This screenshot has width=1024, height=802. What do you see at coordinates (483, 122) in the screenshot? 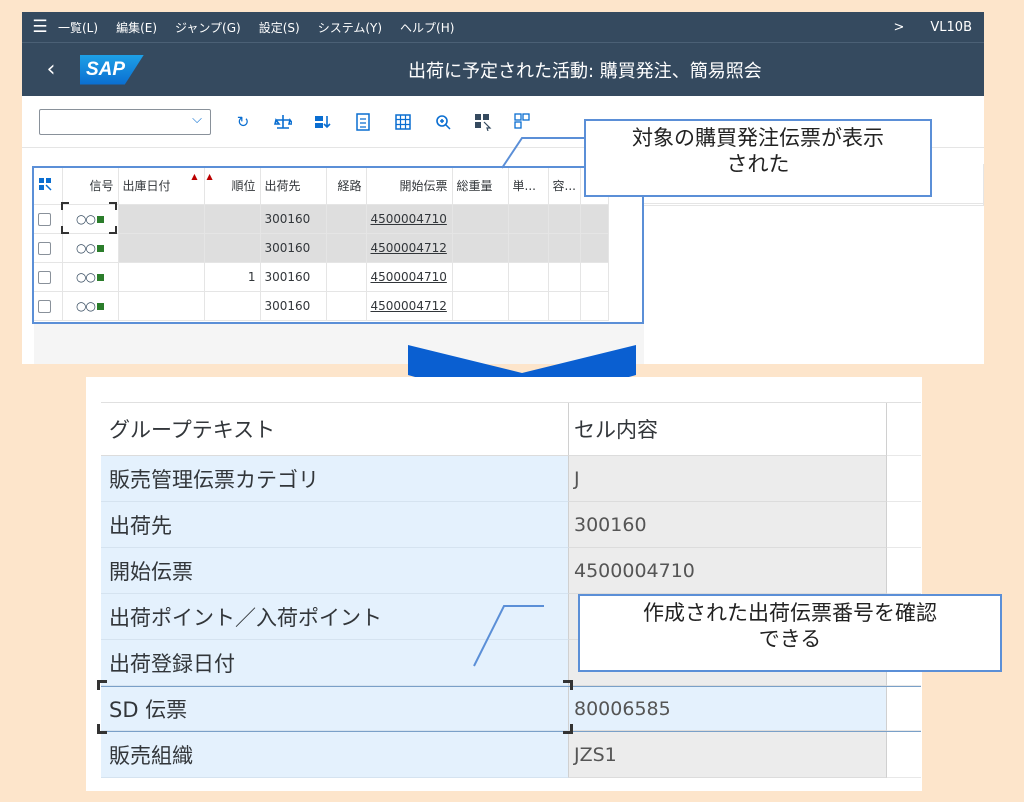
I see `layout-icon` at bounding box center [483, 122].